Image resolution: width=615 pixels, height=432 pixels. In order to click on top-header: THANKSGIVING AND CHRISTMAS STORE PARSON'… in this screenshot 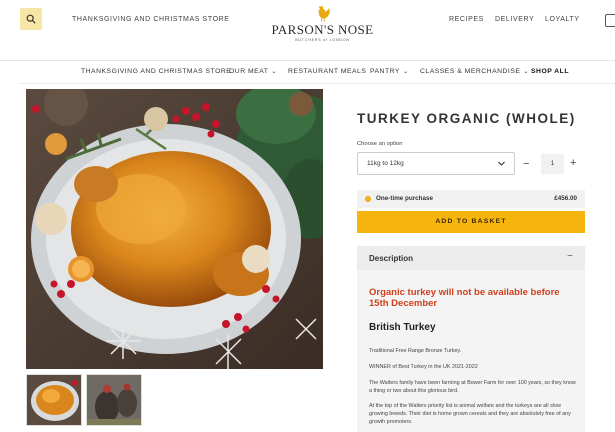, I will do `click(307, 30)`.